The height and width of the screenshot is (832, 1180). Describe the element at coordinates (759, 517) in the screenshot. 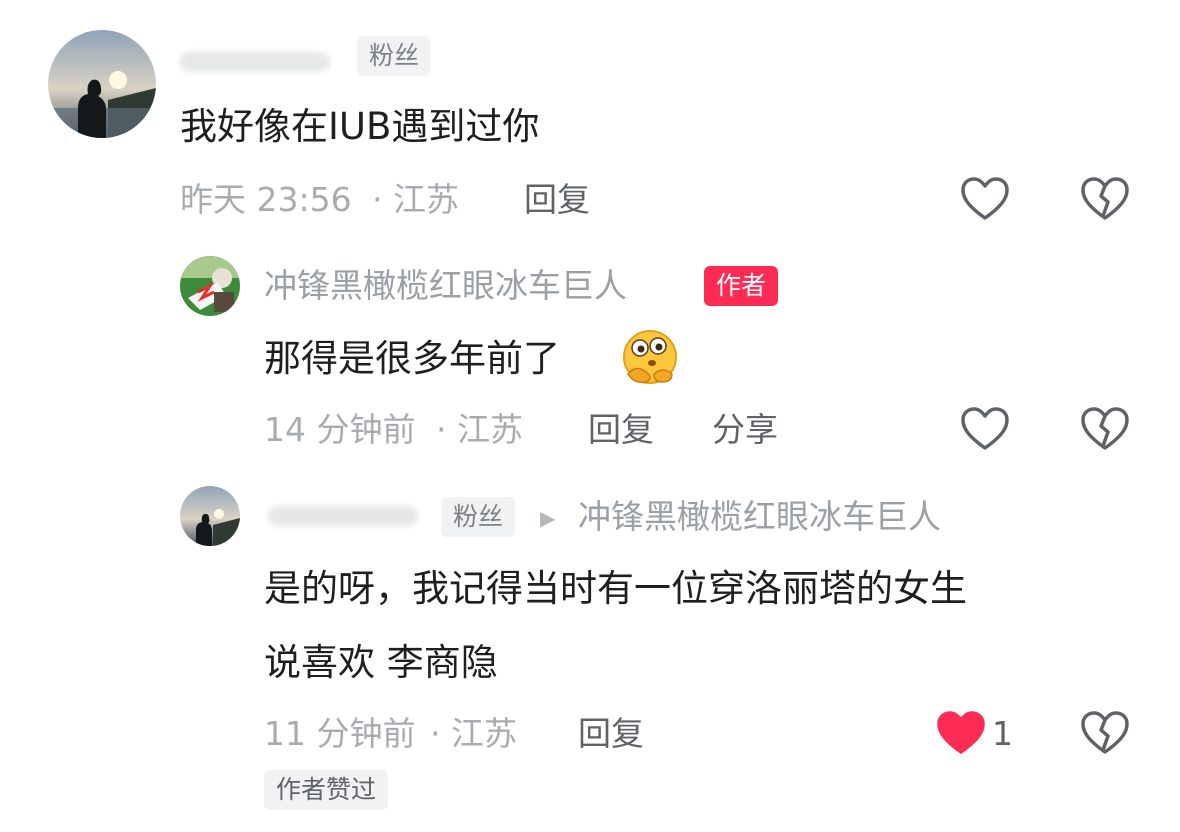

I see `reply-to-username: 冲锋黑橄榄红眼冰车巨人` at that location.